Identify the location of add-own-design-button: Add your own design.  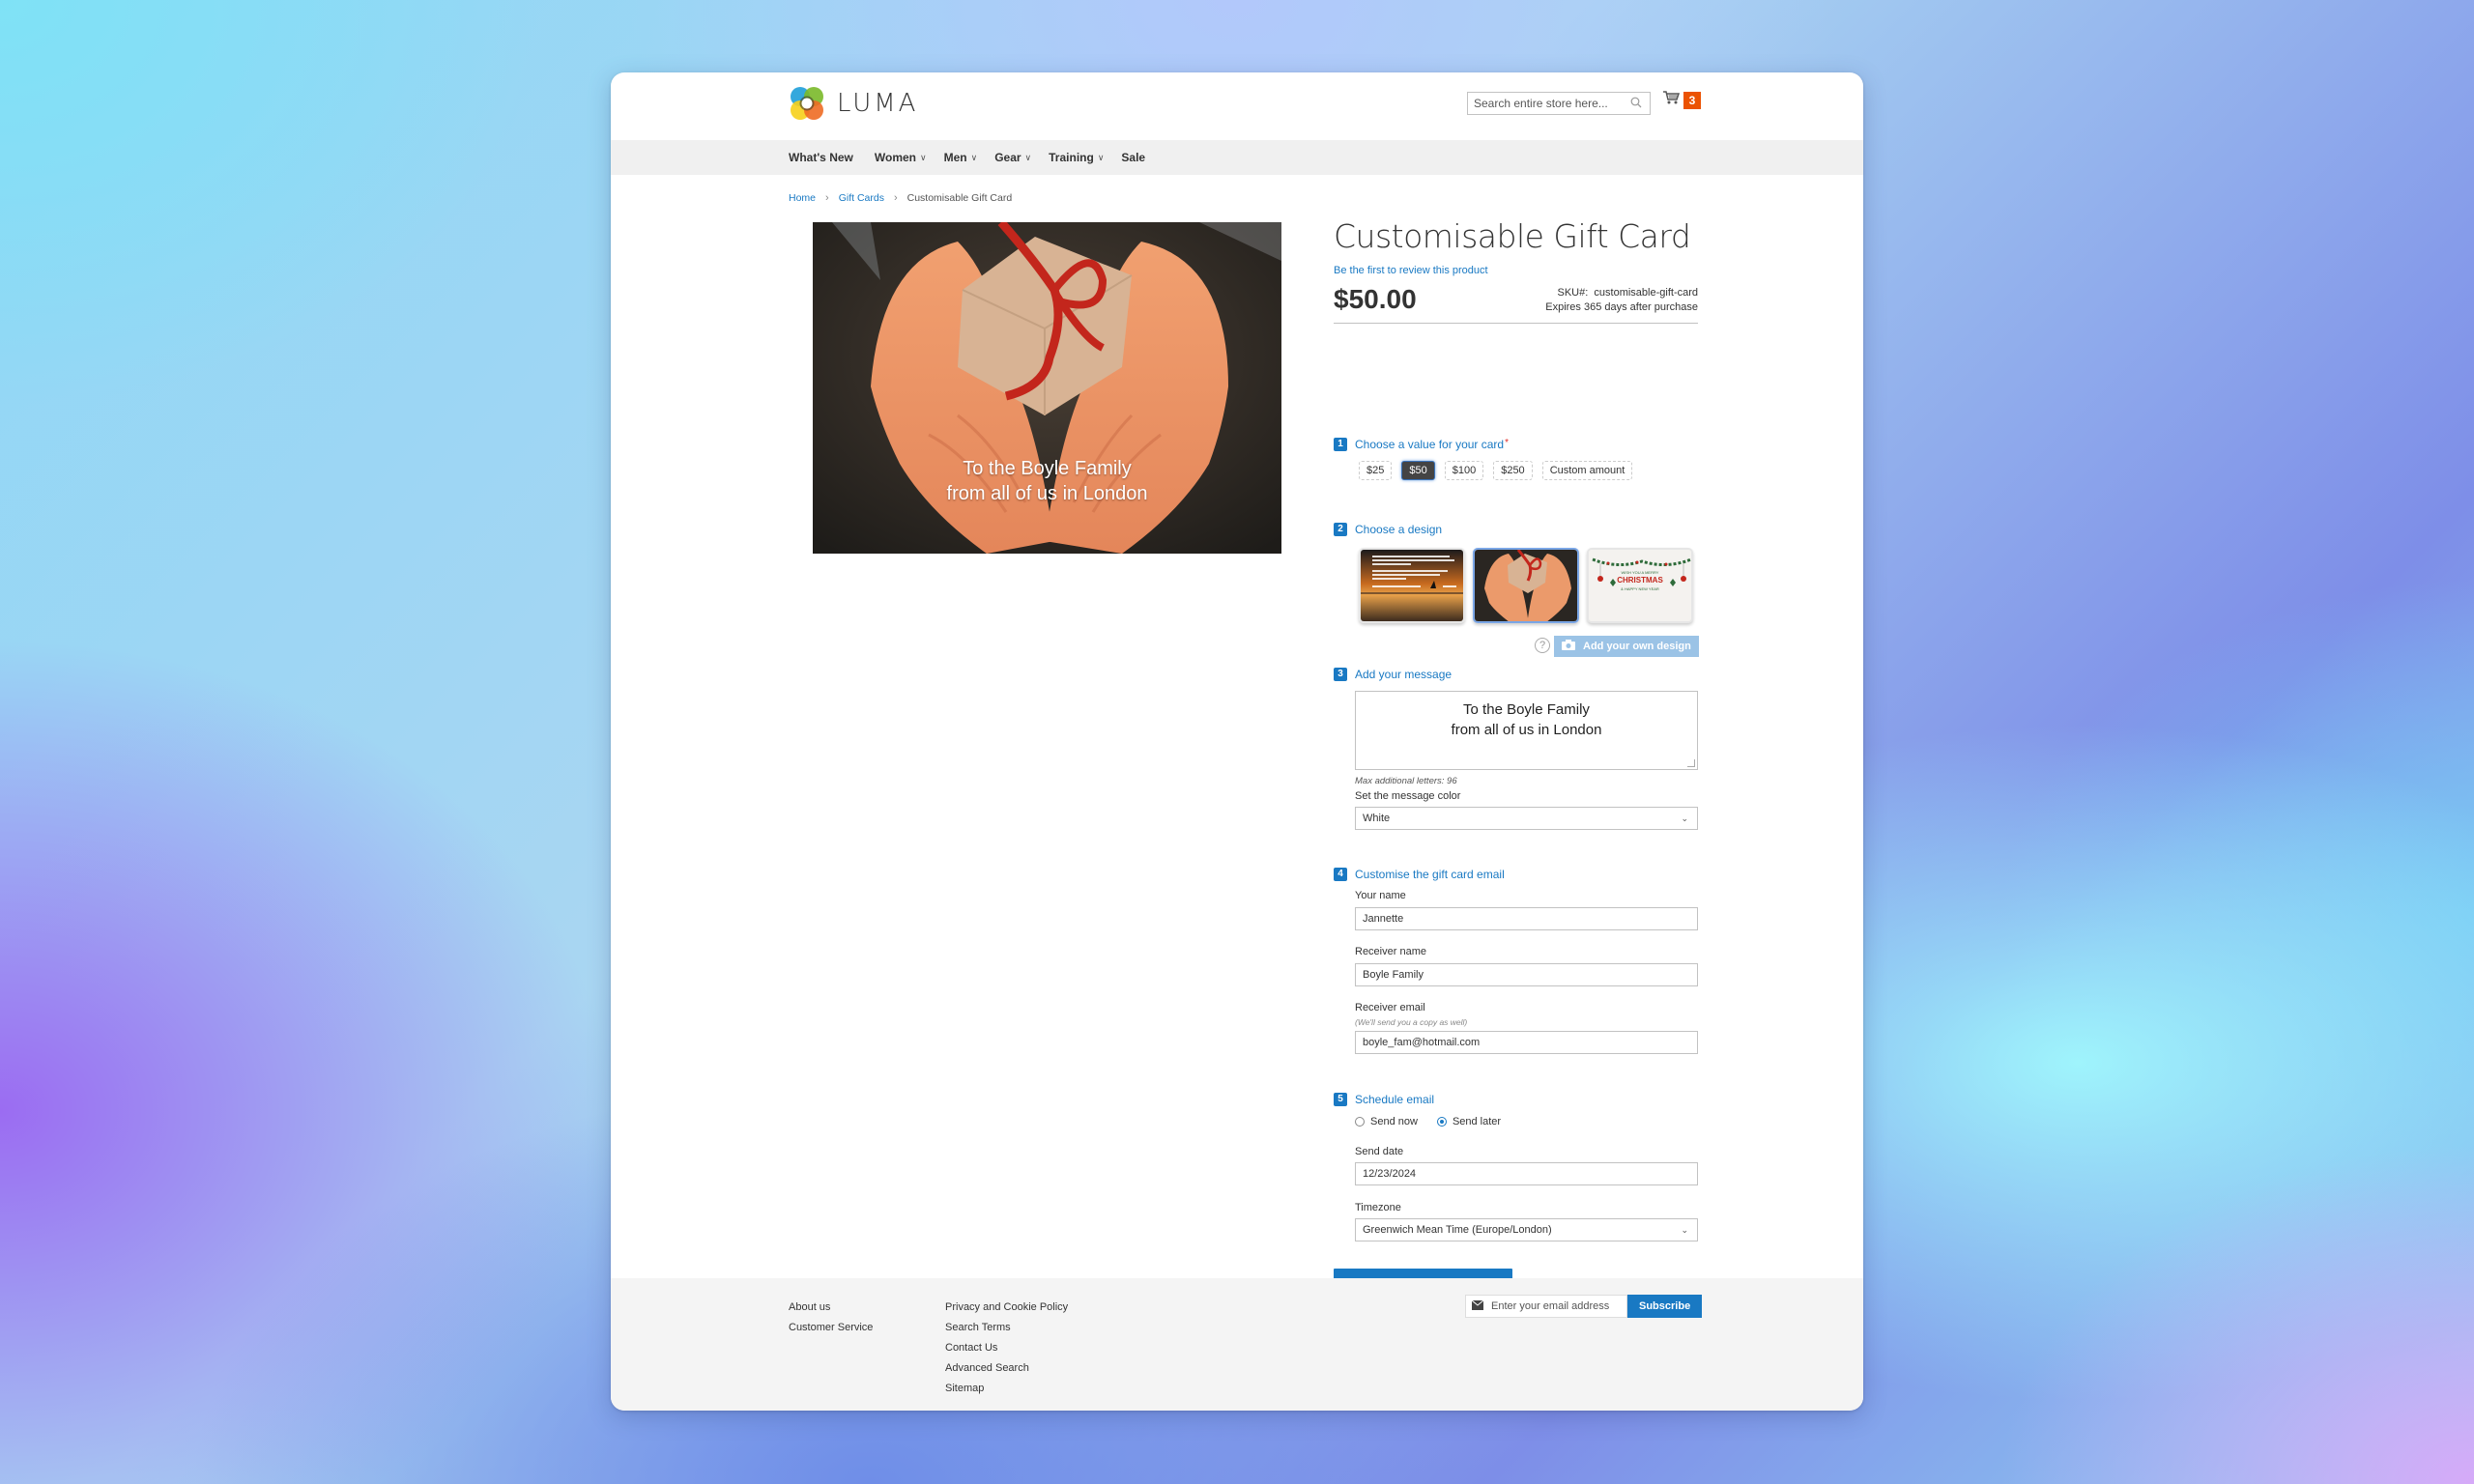
(1626, 646).